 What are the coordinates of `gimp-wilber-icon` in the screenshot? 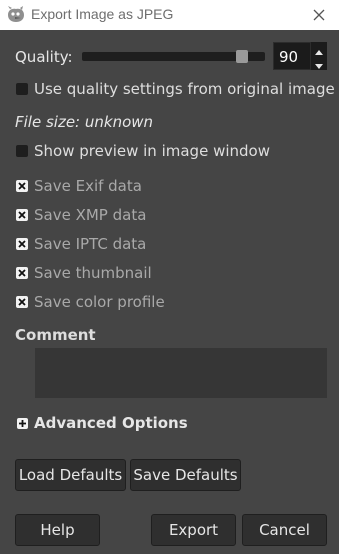 It's located at (16, 15).